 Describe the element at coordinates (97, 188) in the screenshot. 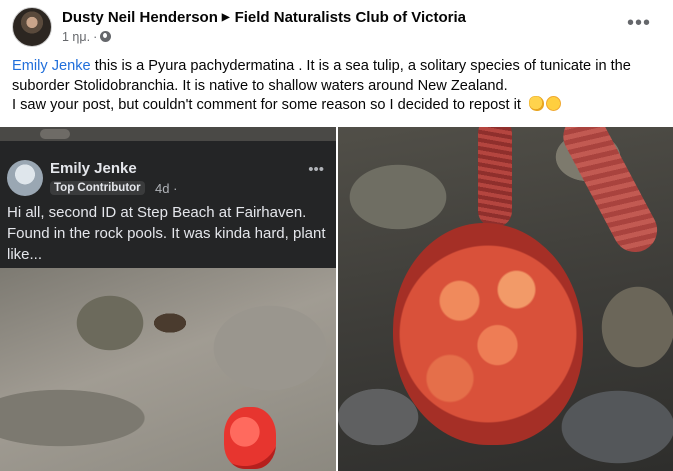

I see `top-contributor-badge: Top Contributor` at that location.